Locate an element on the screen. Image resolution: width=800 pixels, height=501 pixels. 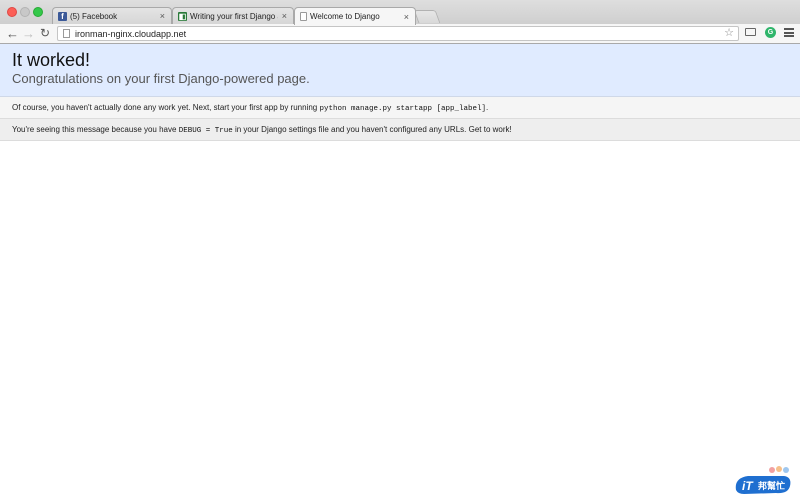
window-zoom-button is located at coordinates (38, 12).